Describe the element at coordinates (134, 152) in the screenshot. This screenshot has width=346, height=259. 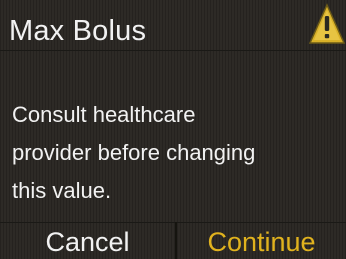
I see `message-line: provider before changing` at that location.